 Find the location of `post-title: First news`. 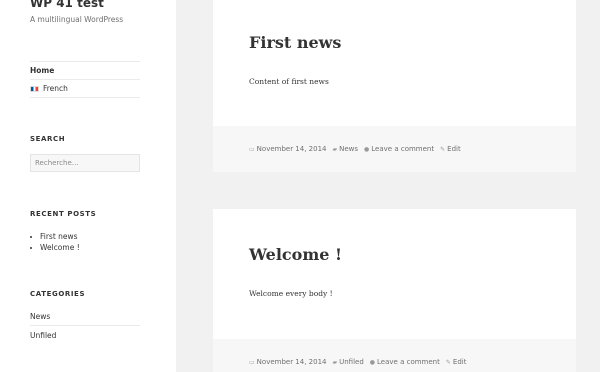

post-title: First news is located at coordinates (295, 42).